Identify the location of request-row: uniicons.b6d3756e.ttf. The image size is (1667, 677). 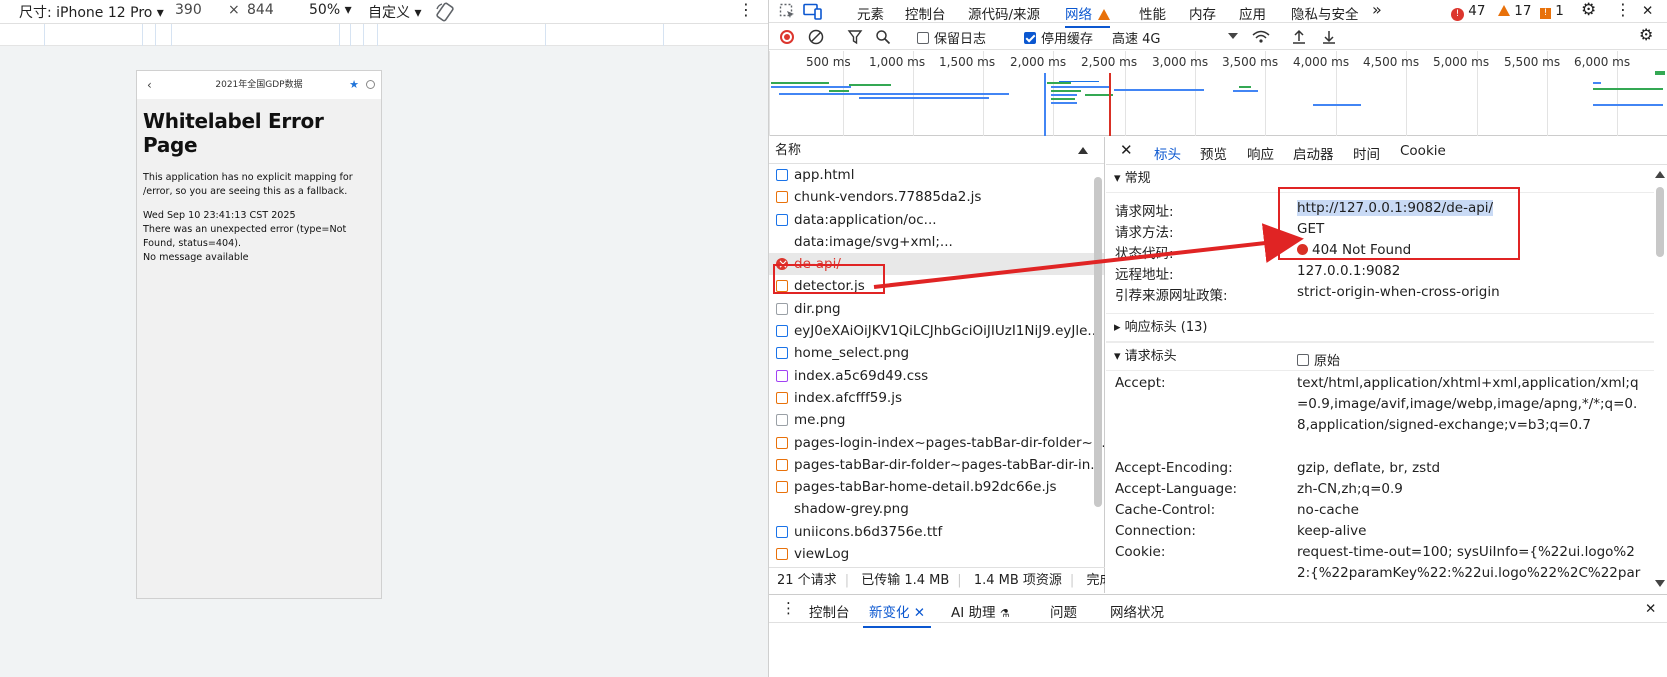
(936, 532).